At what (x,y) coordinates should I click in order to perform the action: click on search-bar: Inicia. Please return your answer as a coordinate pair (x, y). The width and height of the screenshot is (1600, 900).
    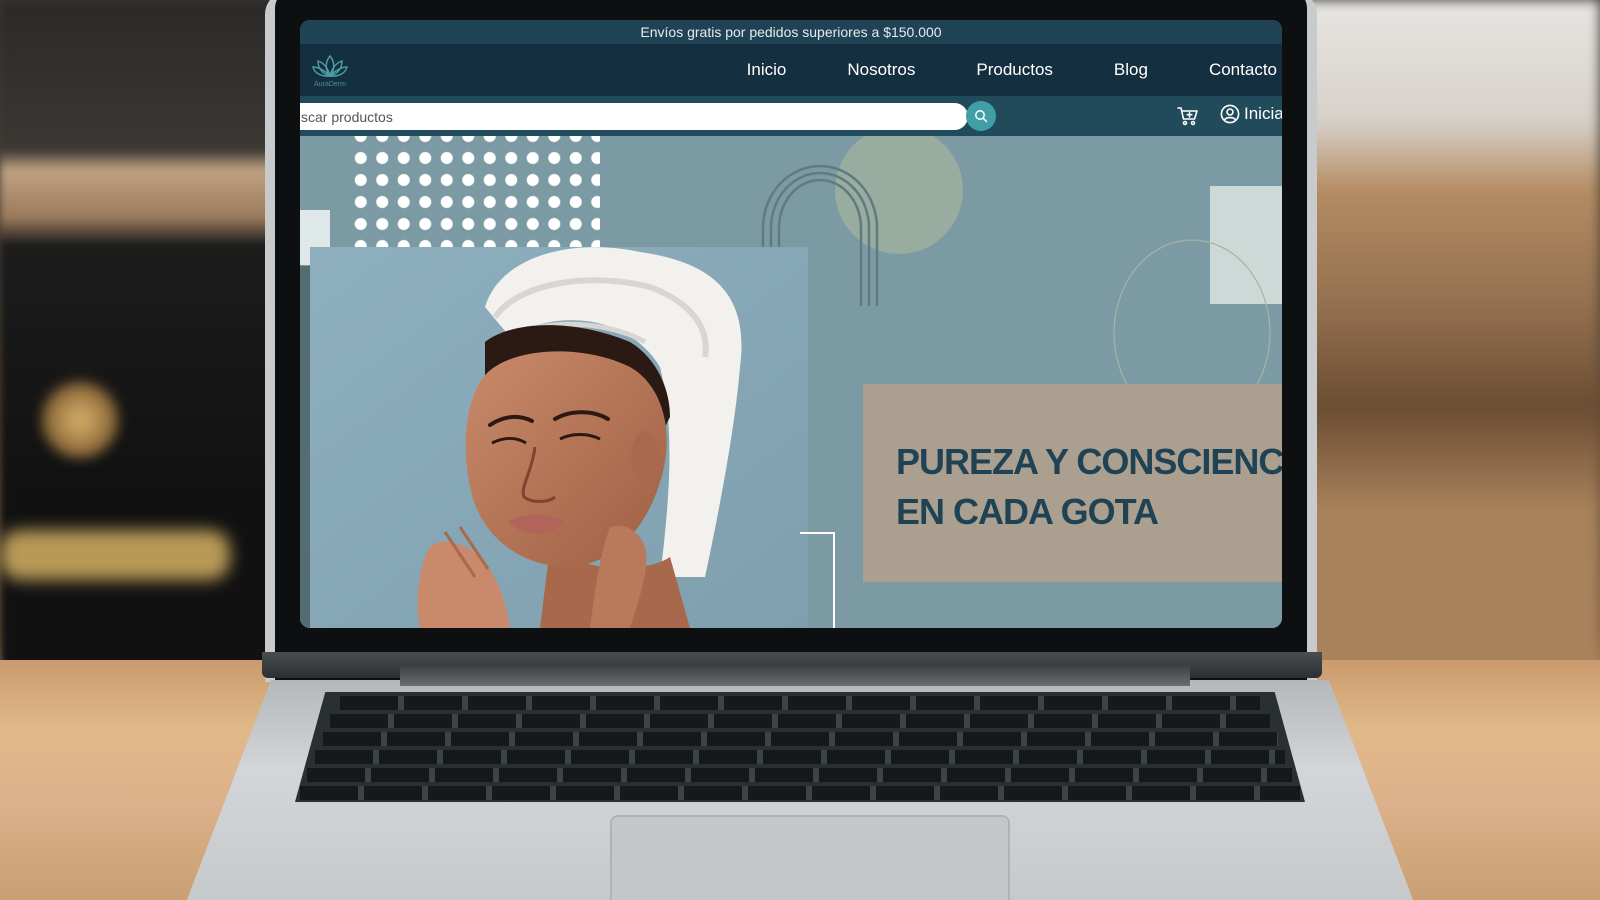
    Looking at the image, I should click on (791, 116).